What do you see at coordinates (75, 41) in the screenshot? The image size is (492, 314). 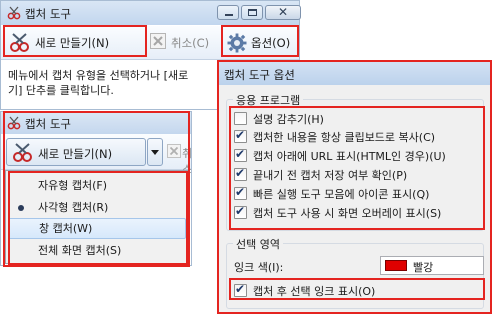 I see `highlight-new-button` at bounding box center [75, 41].